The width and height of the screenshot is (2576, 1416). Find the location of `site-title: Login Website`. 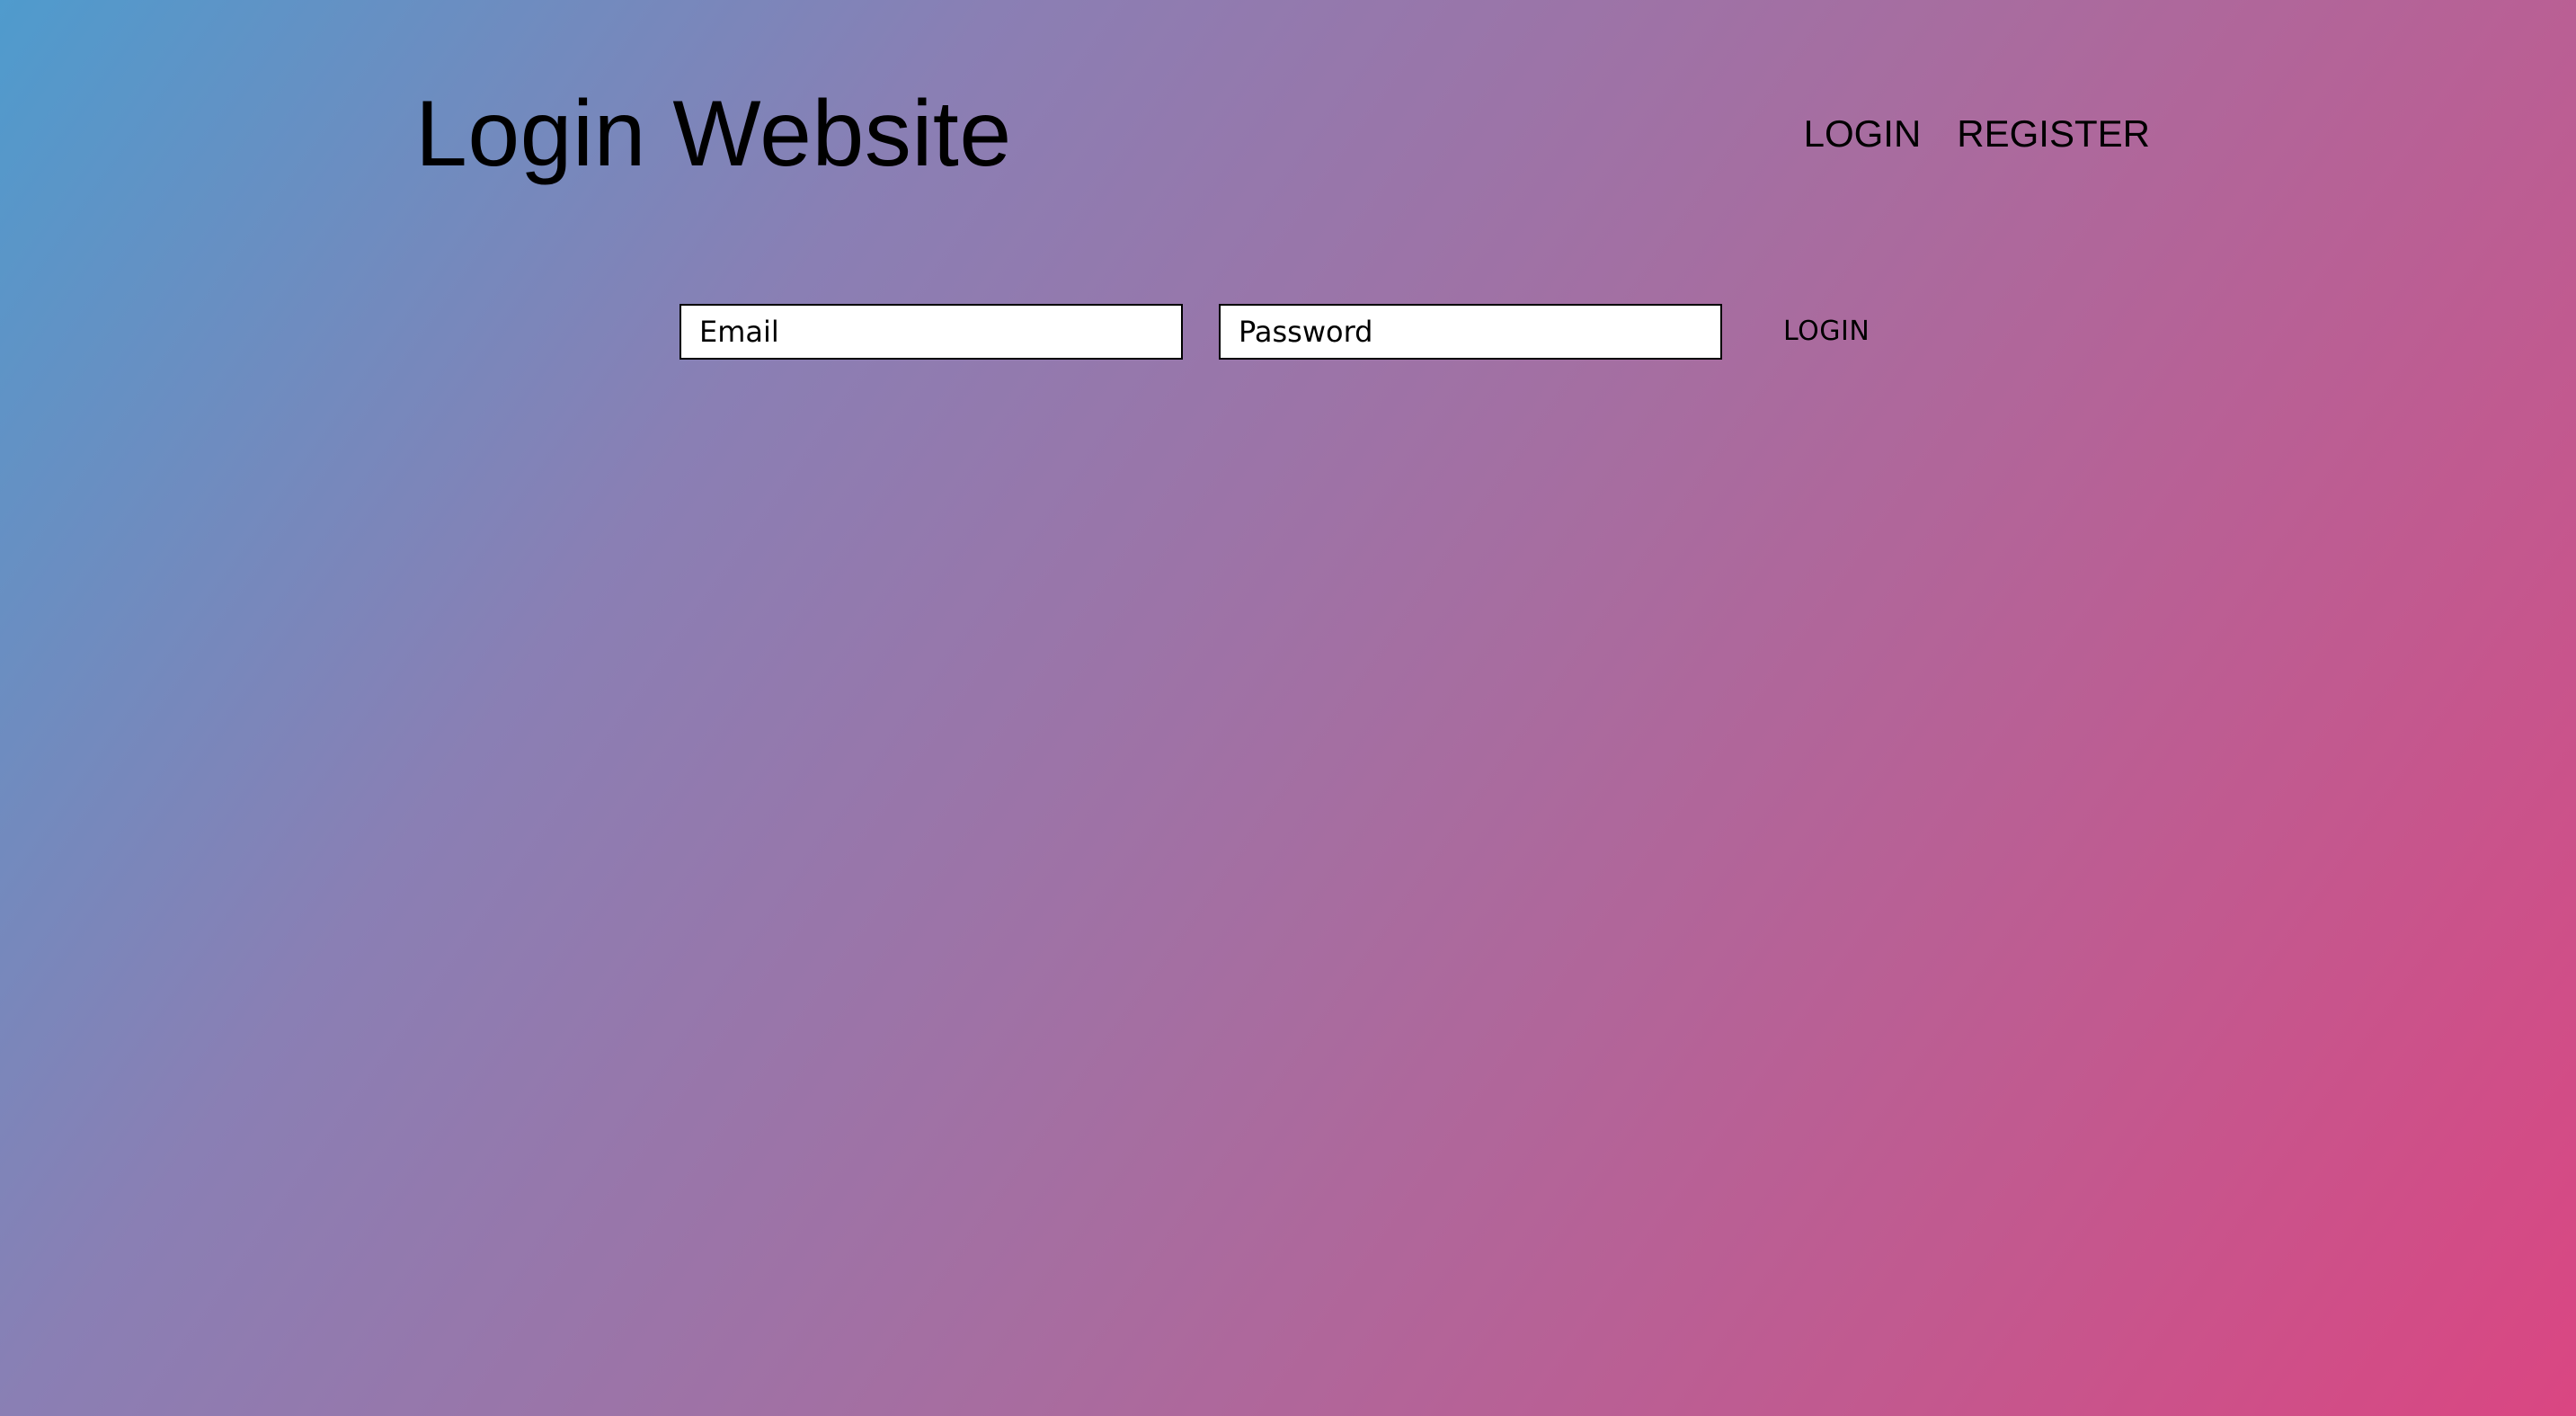

site-title: Login Website is located at coordinates (713, 134).